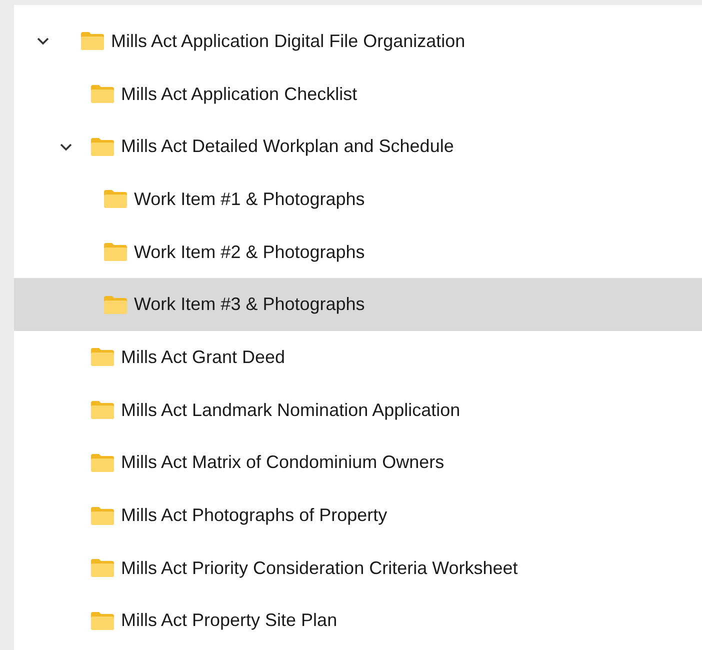 This screenshot has width=702, height=650. What do you see at coordinates (288, 41) in the screenshot?
I see `folder-name: Mills Act Application Digital File Organization` at bounding box center [288, 41].